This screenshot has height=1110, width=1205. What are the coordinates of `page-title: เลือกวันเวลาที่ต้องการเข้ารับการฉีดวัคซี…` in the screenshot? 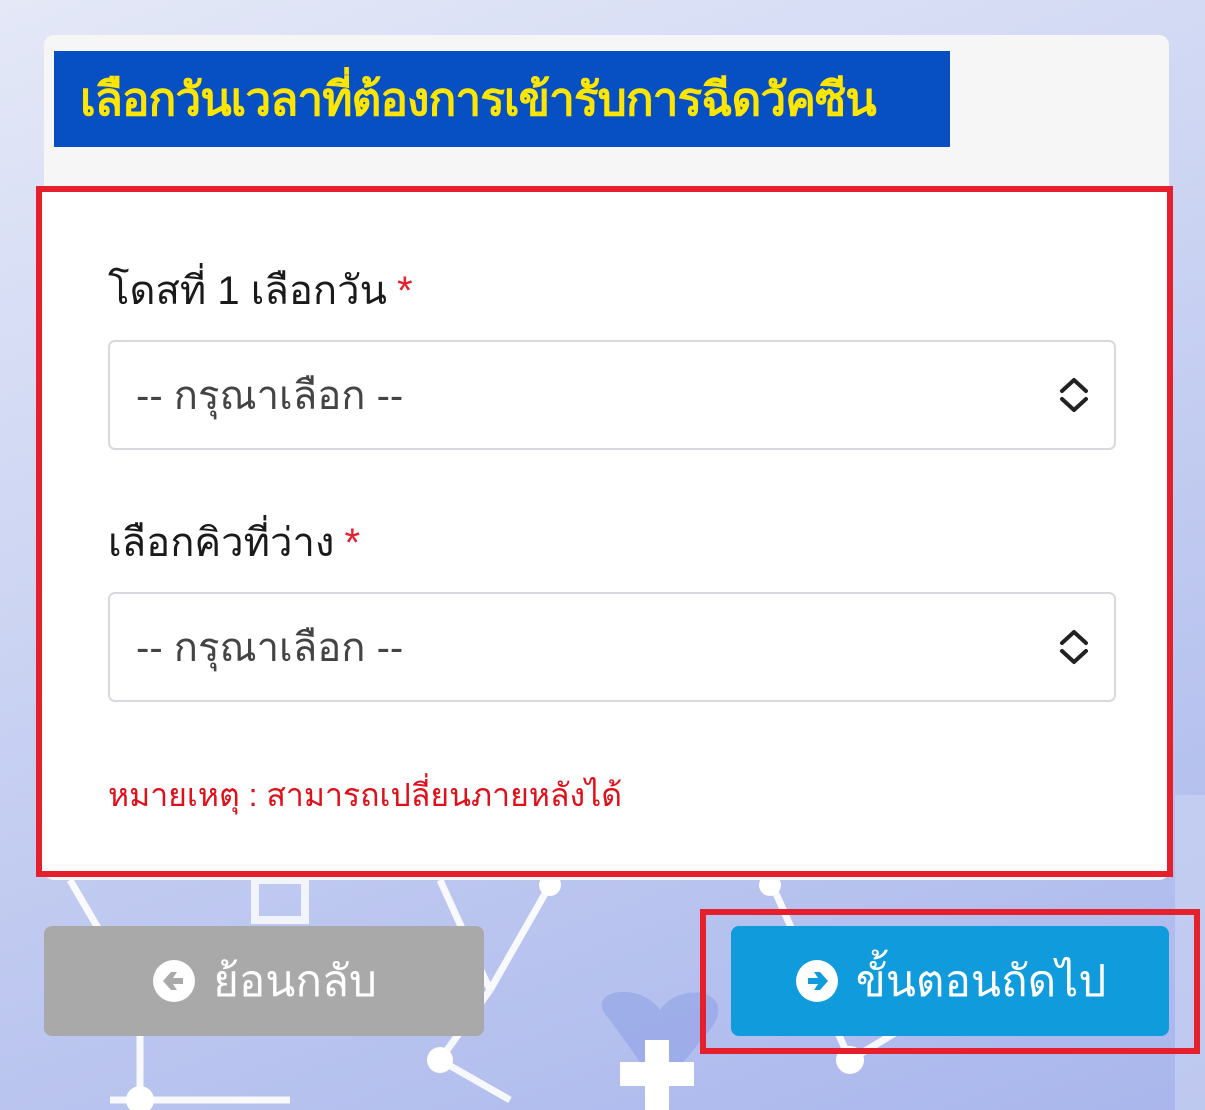 It's located at (478, 98).